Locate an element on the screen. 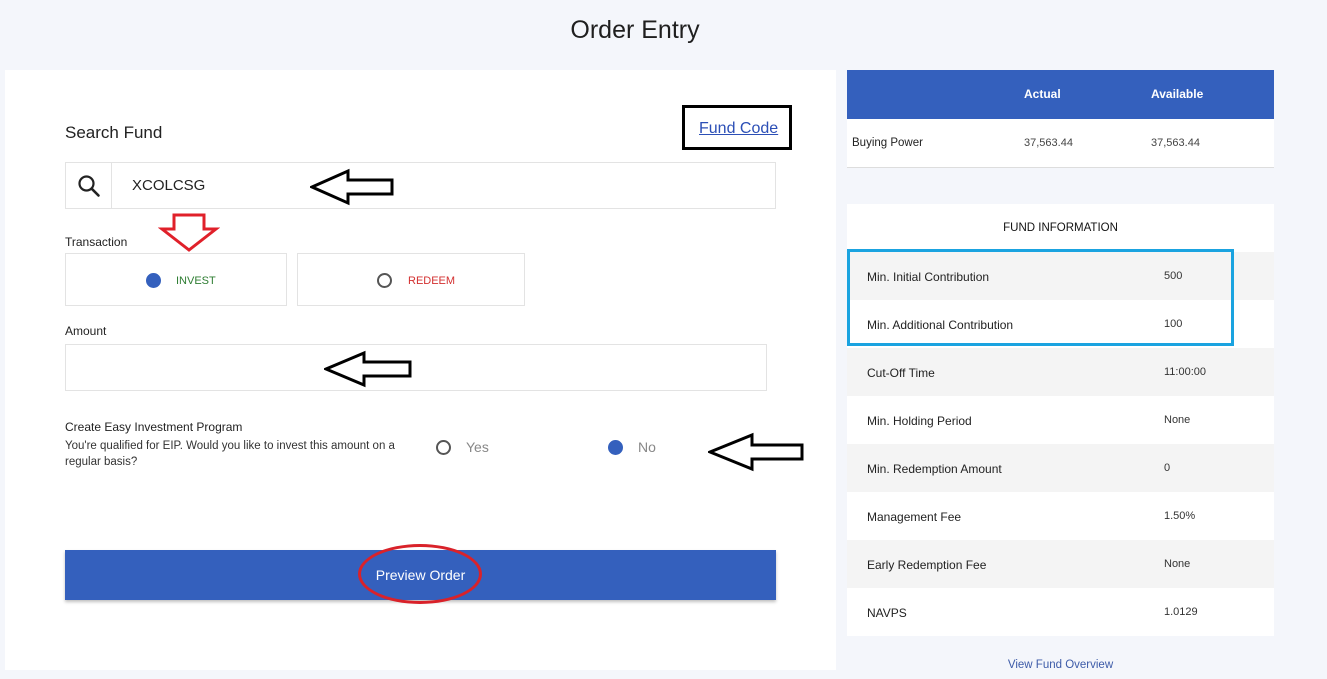 The width and height of the screenshot is (1327, 679). fund-search-input is located at coordinates (443, 185).